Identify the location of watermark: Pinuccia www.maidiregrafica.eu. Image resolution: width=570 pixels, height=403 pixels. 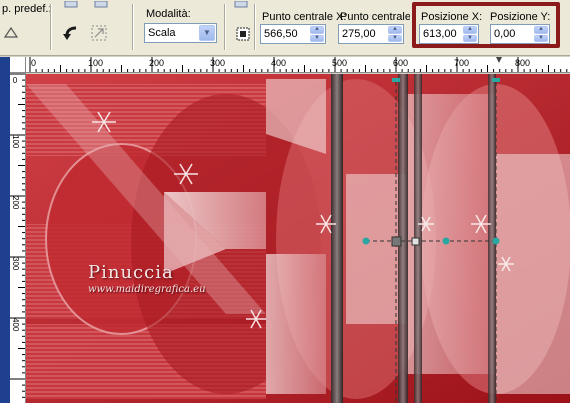
(147, 278).